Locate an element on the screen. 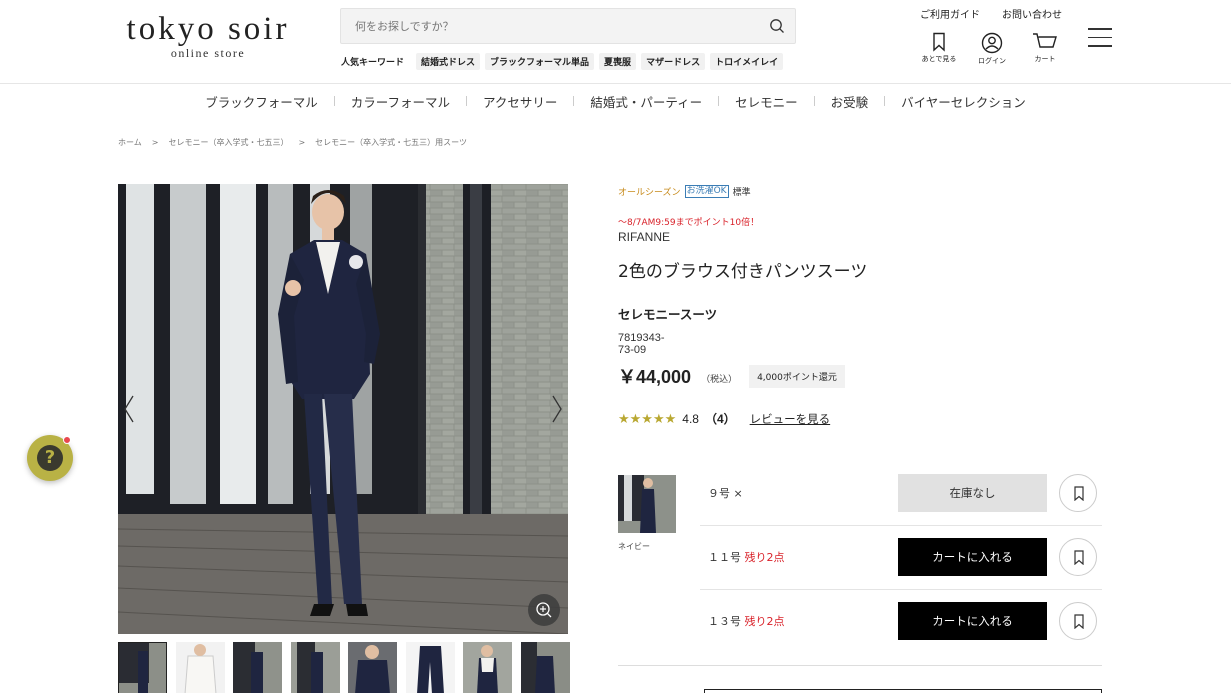  keywords-title: 人気キーワード is located at coordinates (373, 62).